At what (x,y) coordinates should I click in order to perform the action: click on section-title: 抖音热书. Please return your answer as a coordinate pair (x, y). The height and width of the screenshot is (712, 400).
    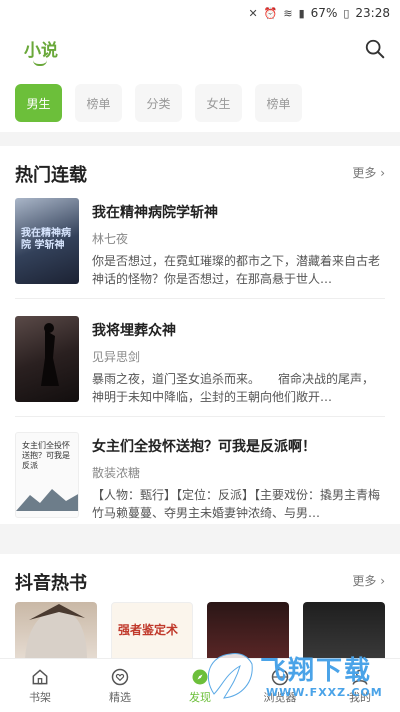
    Looking at the image, I should click on (51, 583).